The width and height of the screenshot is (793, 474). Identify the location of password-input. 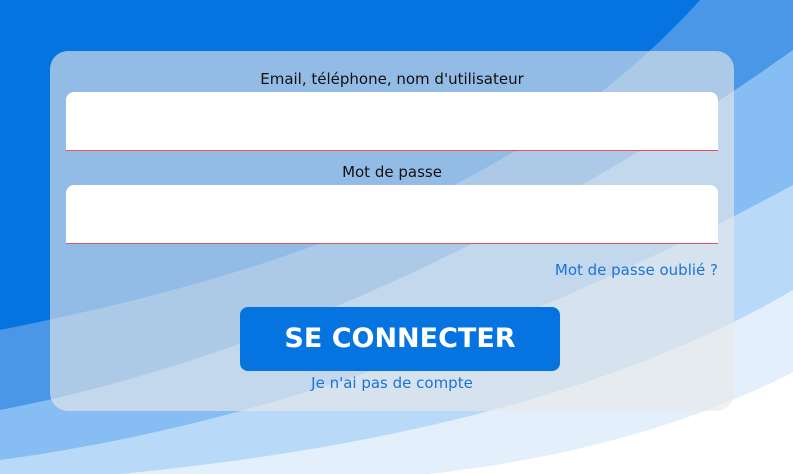
(392, 214).